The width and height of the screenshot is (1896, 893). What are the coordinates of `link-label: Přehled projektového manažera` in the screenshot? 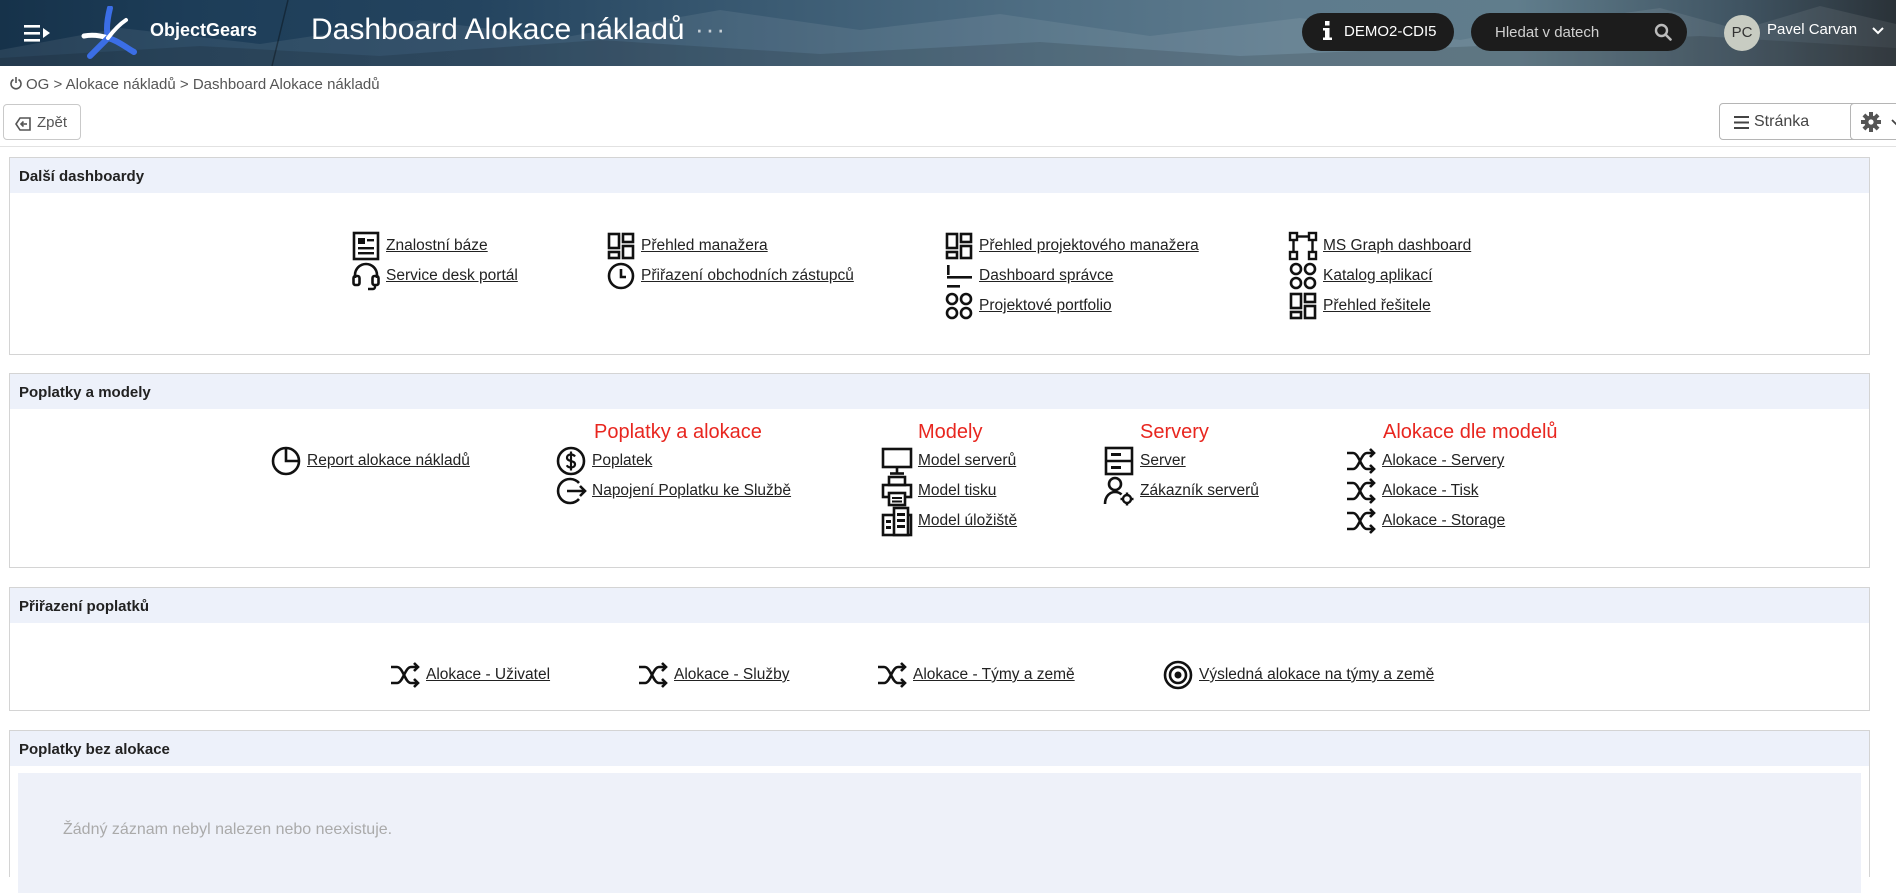 It's located at (1089, 245).